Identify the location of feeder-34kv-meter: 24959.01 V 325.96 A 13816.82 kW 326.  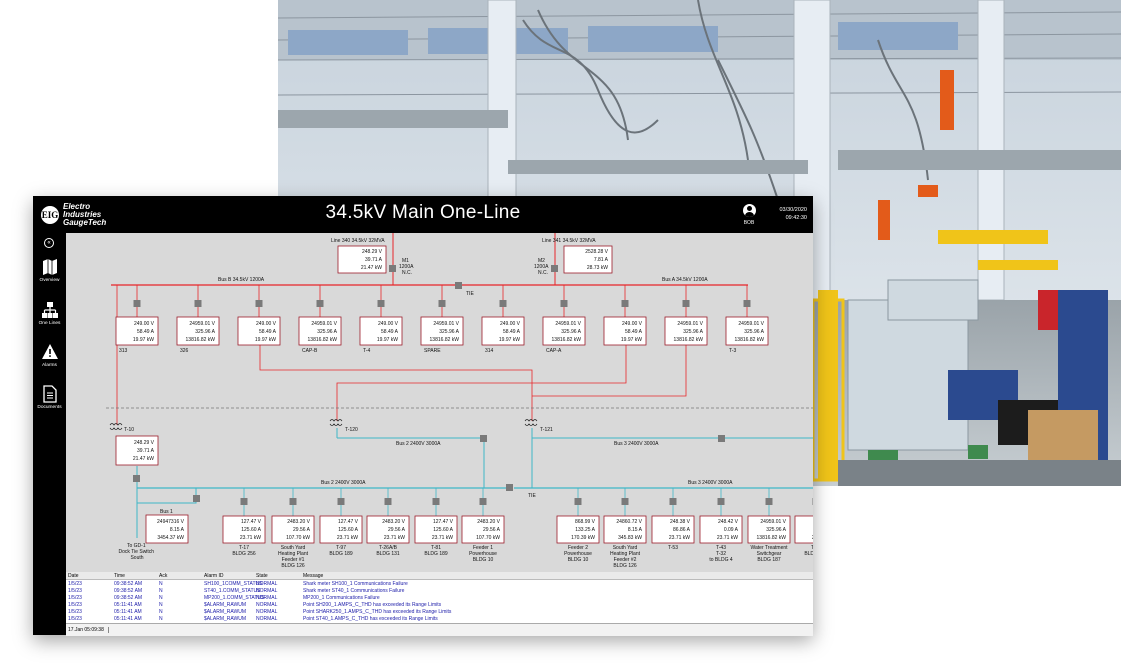
(198, 319).